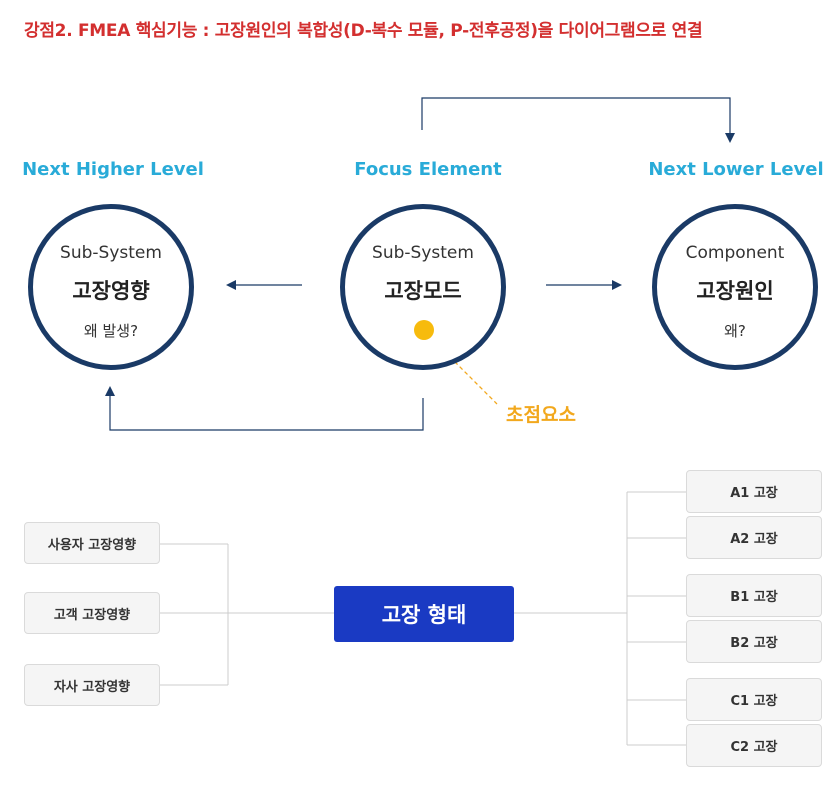 The height and width of the screenshot is (791, 840). I want to click on causes-bracket, so click(600, 618).